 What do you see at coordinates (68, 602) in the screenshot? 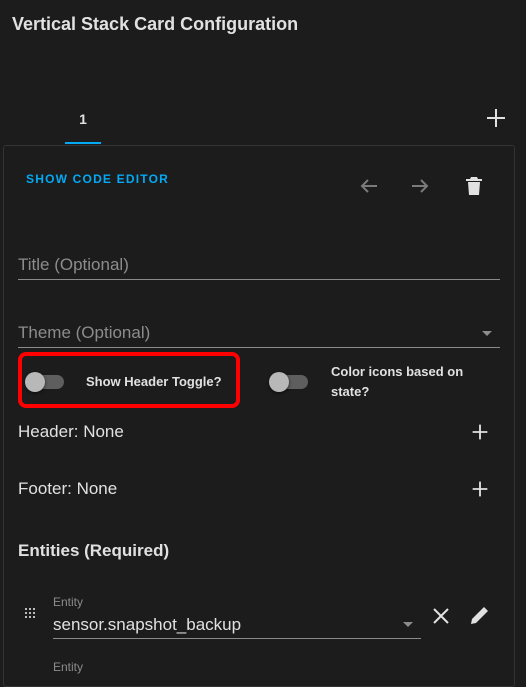
I see `entity-picker-label: Entity` at bounding box center [68, 602].